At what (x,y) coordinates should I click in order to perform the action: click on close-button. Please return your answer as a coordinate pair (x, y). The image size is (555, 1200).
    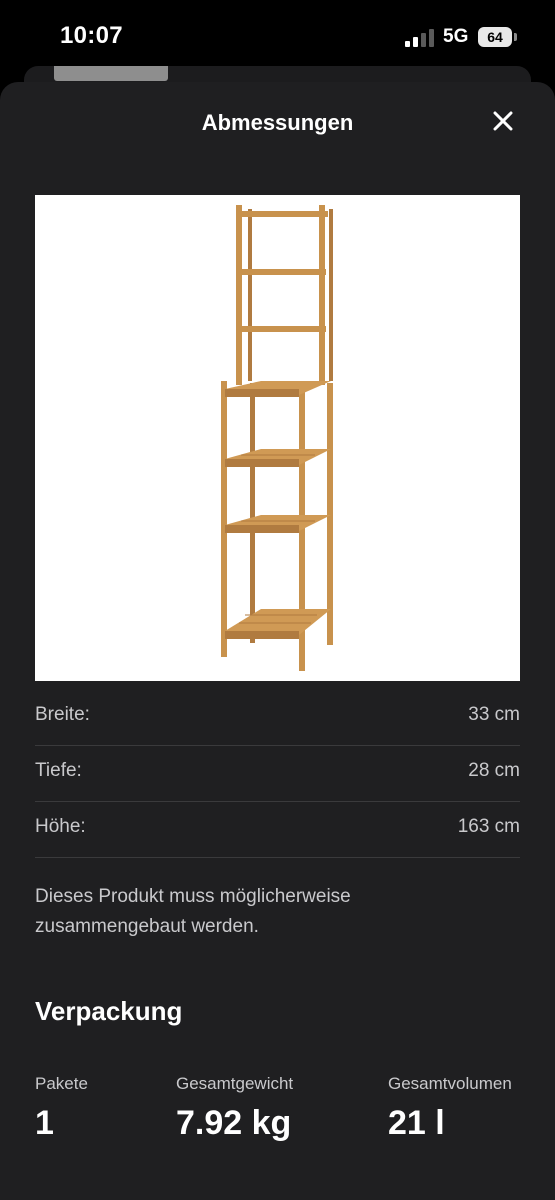
    Looking at the image, I should click on (503, 121).